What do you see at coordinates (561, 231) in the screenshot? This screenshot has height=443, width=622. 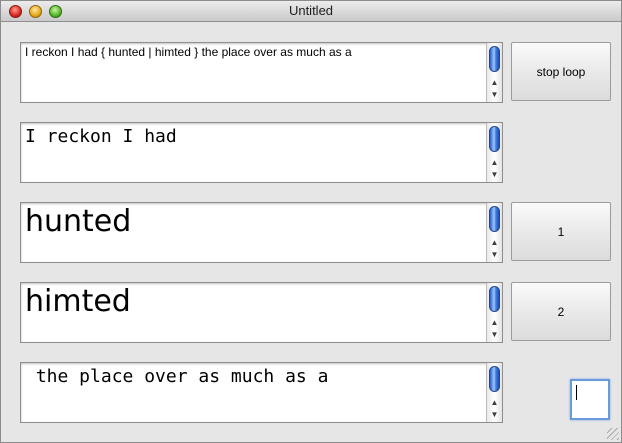 I see `option-1-button: 1` at bounding box center [561, 231].